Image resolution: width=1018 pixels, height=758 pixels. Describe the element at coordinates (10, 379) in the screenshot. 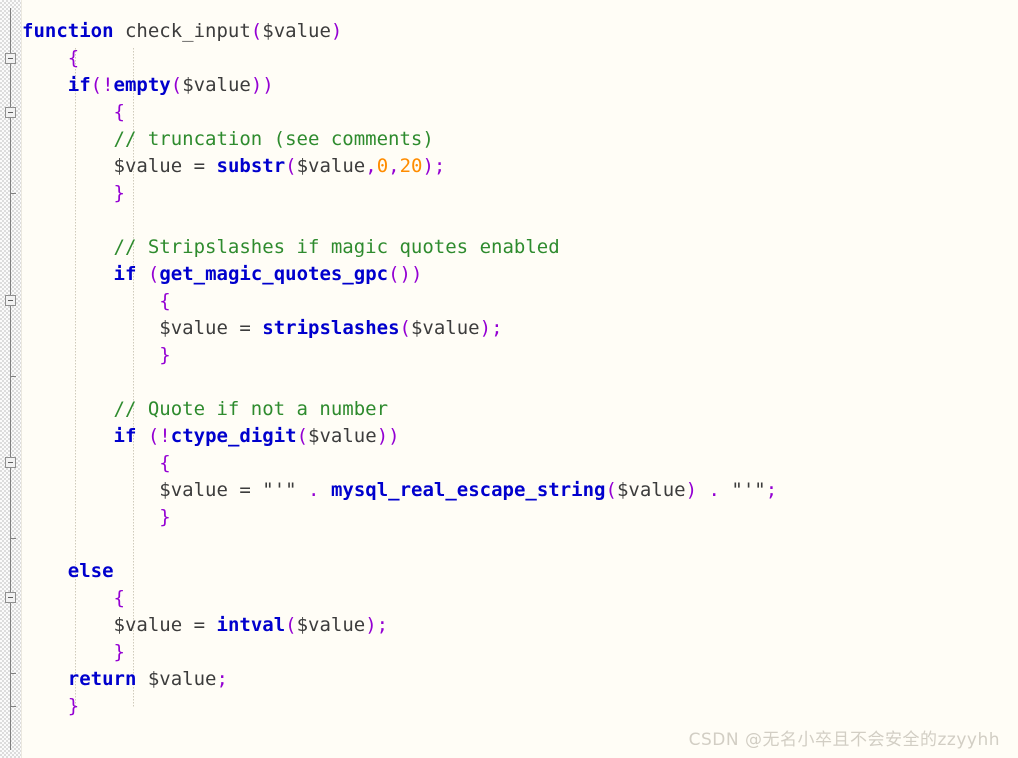

I see `fold-rail` at that location.